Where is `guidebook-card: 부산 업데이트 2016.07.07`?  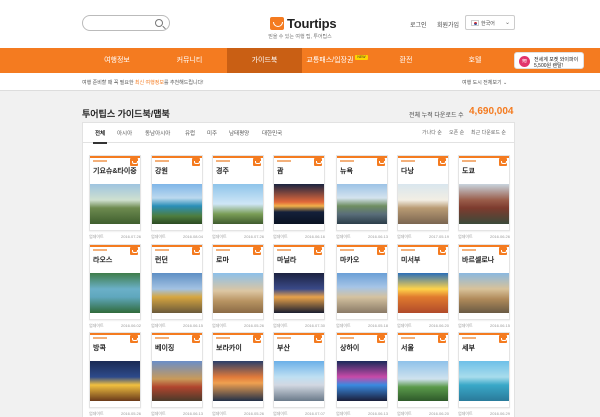 guidebook-card: 부산 업데이트 2016.07.07 is located at coordinates (299, 374).